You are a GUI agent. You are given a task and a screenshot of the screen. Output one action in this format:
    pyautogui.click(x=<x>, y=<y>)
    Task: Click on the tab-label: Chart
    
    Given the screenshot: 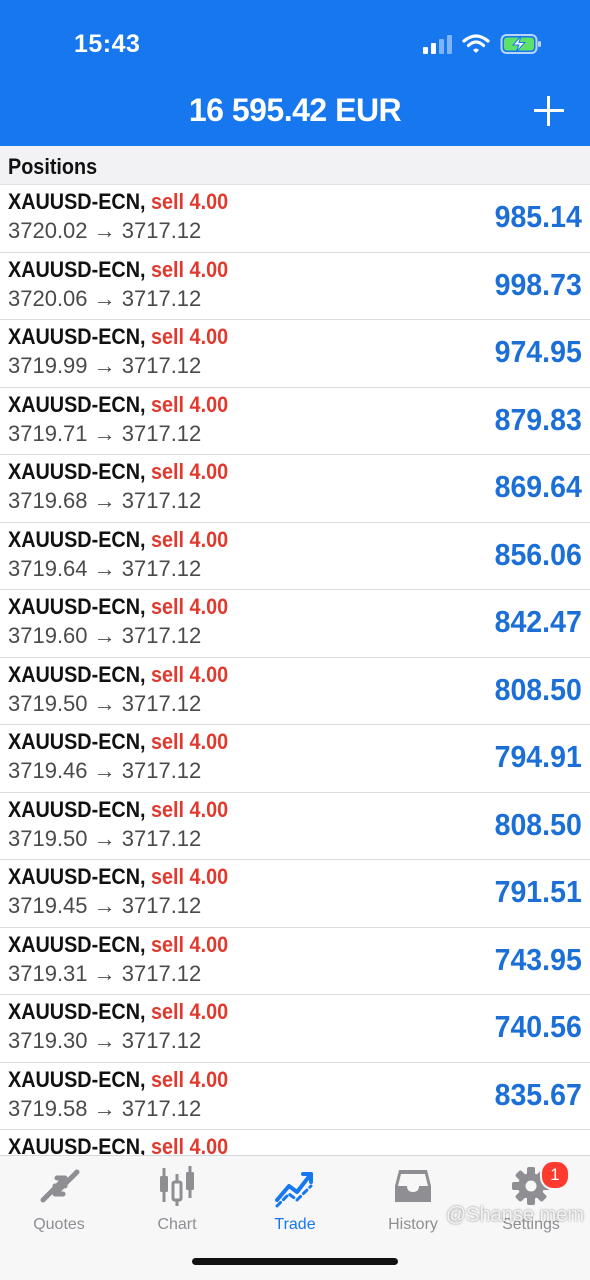 What is the action you would take?
    pyautogui.click(x=177, y=1224)
    